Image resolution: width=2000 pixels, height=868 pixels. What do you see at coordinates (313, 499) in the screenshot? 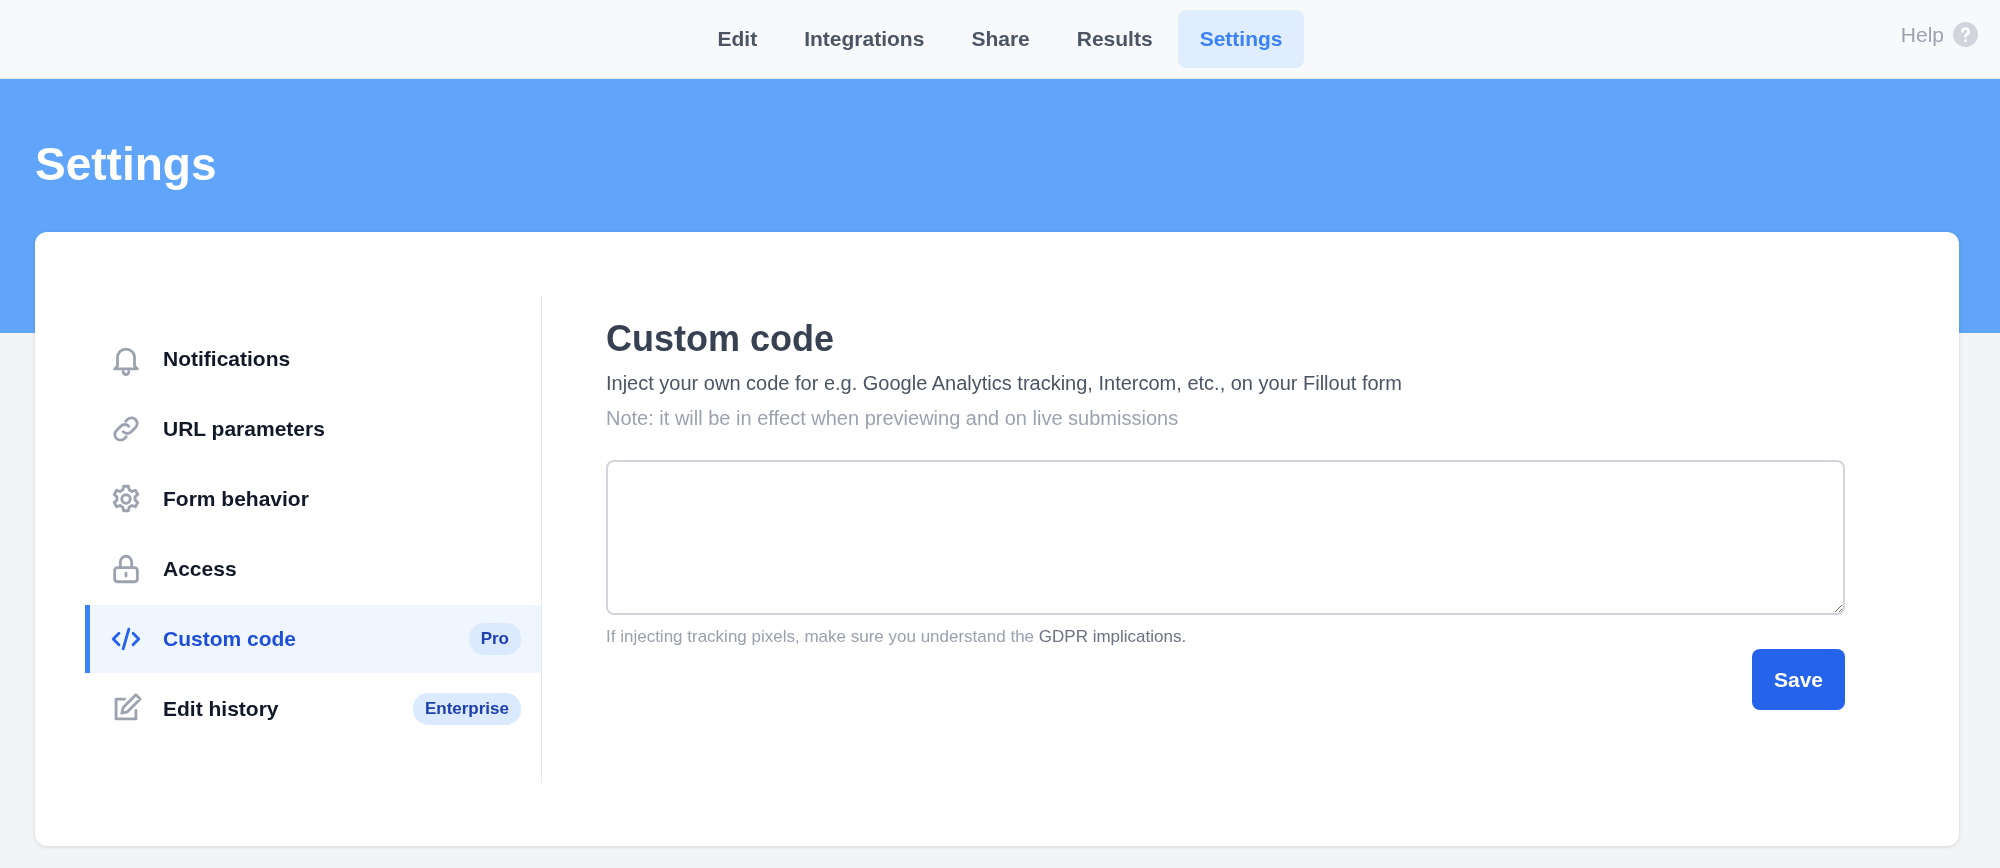
I see `sidebar-item: Form behavior` at bounding box center [313, 499].